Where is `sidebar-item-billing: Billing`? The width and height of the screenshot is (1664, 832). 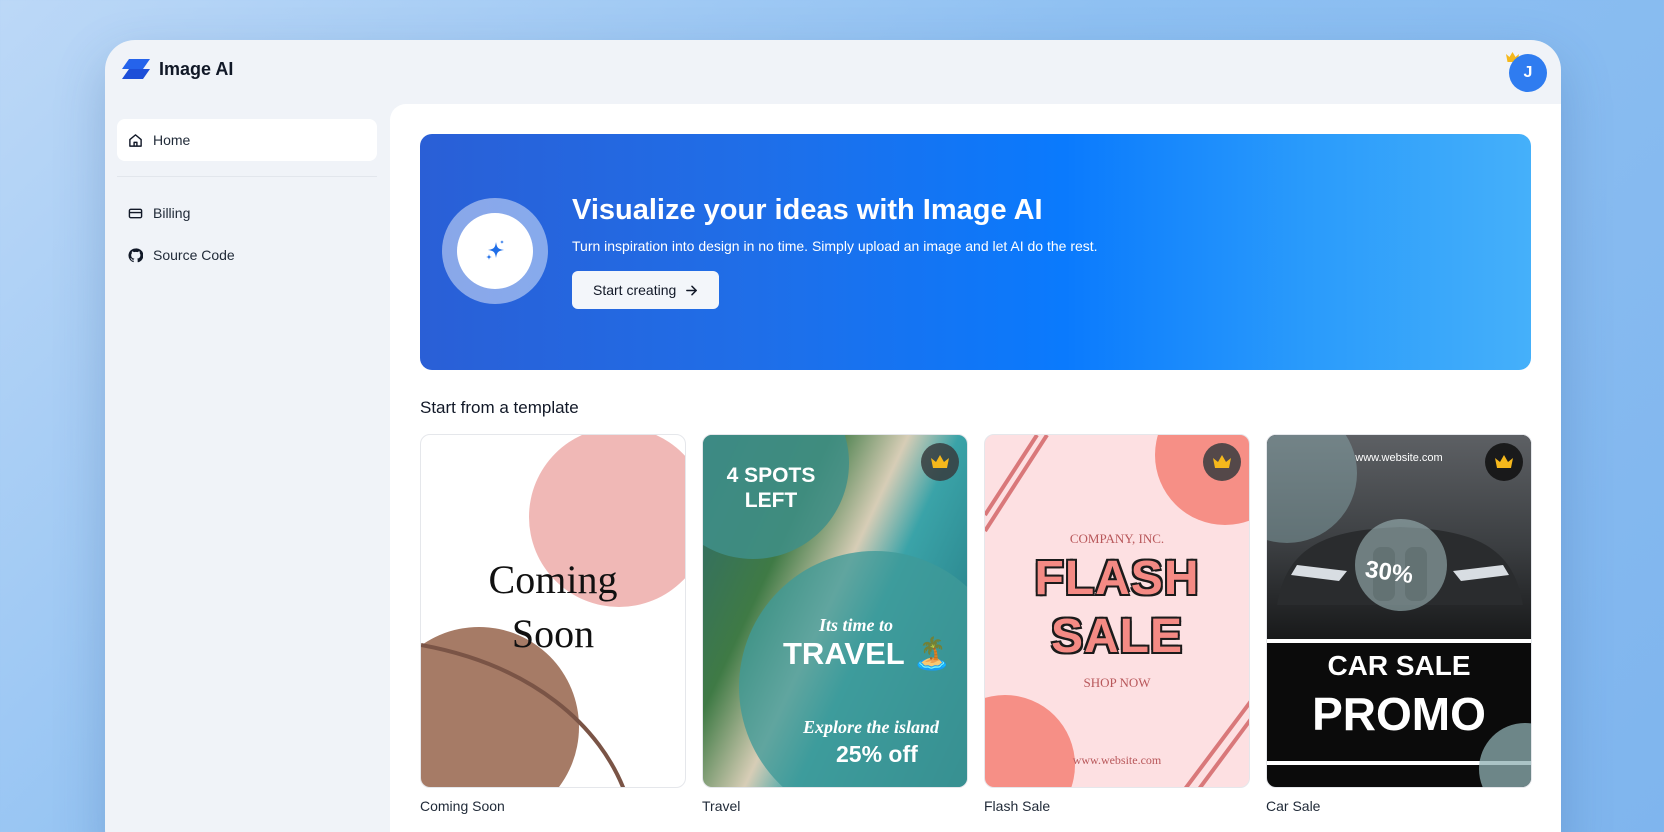
sidebar-item-billing: Billing is located at coordinates (247, 213).